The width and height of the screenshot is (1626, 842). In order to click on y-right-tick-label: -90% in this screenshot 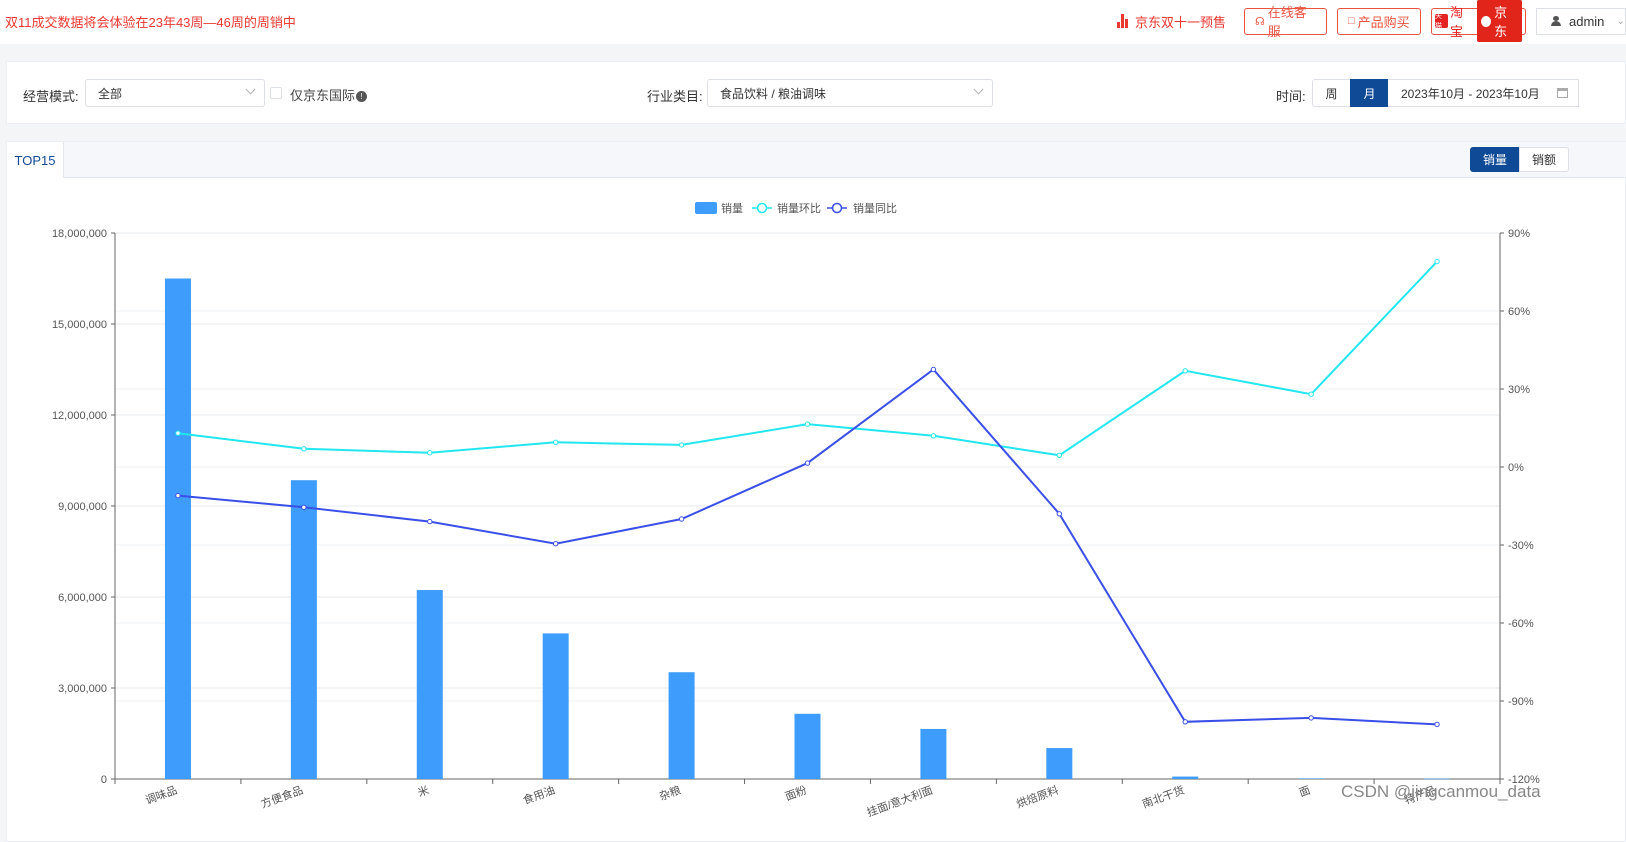, I will do `click(1521, 702)`.